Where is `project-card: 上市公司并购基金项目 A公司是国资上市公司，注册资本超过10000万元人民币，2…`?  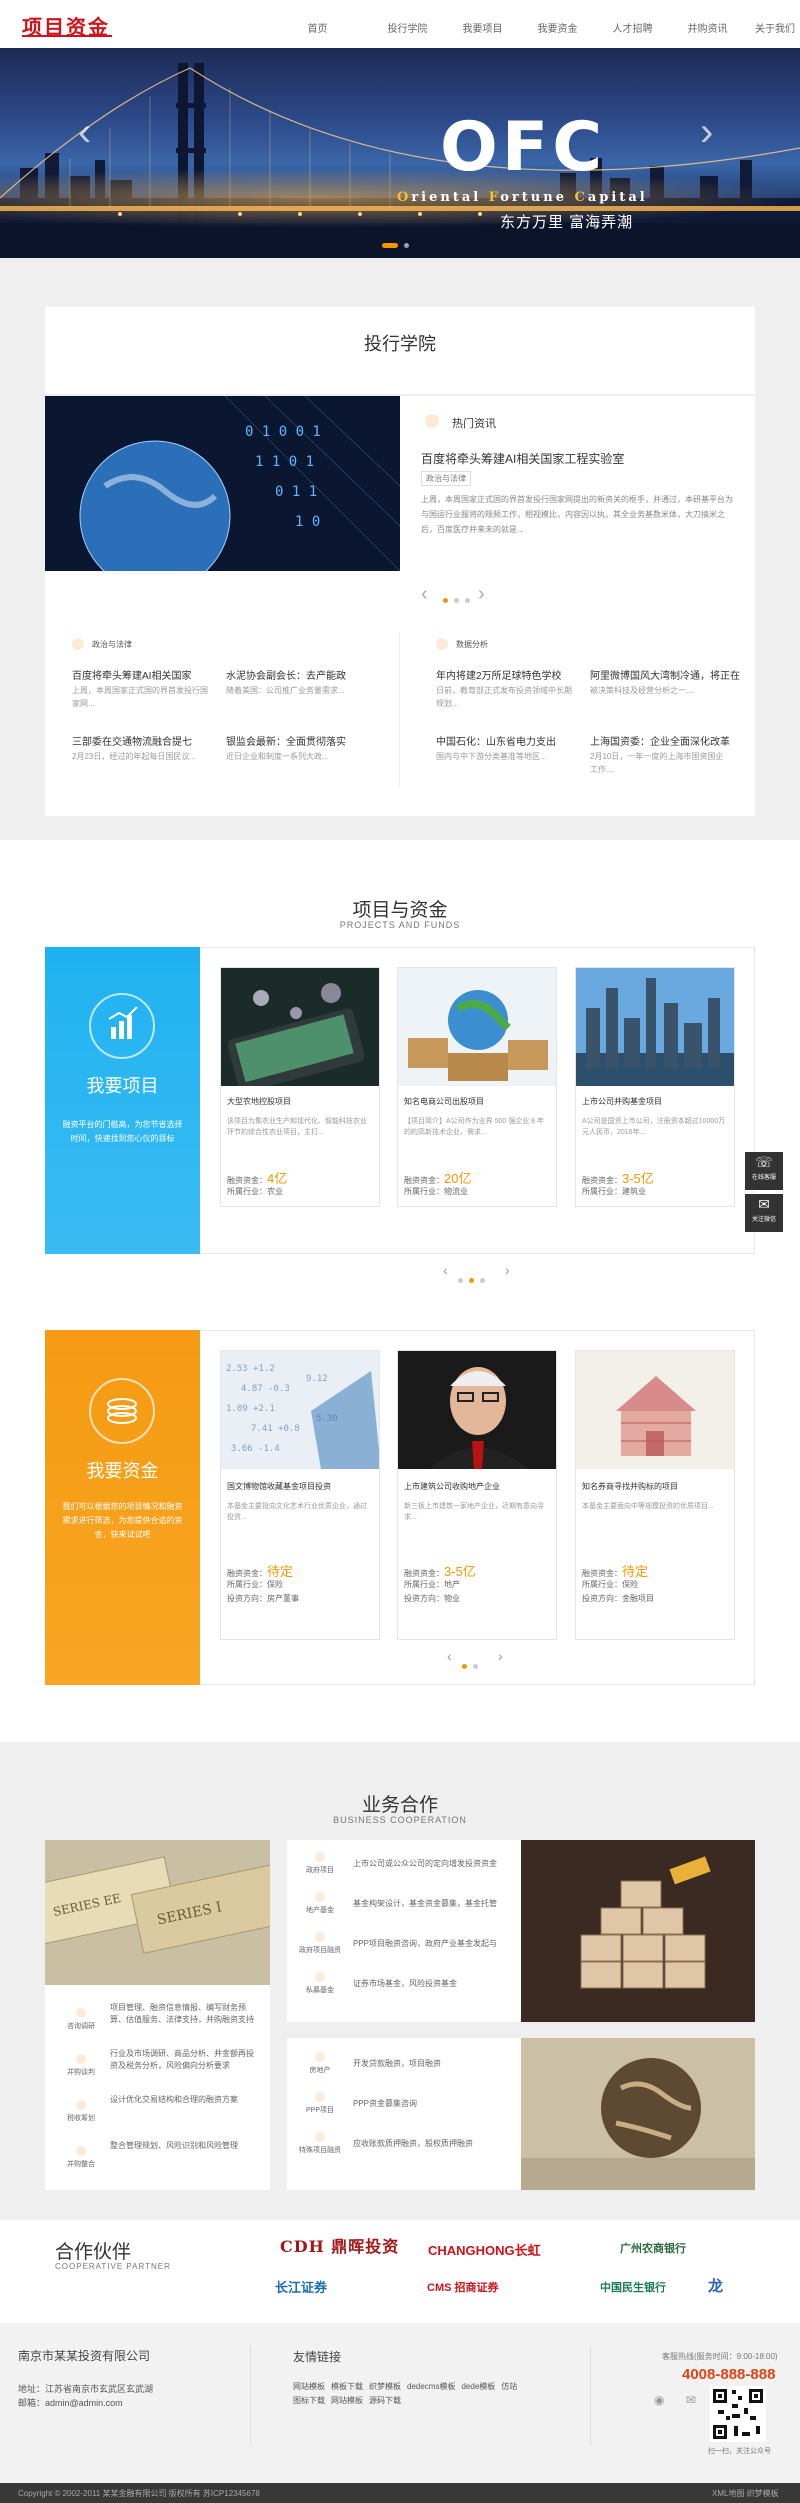 project-card: 上市公司并购基金项目 A公司是国资上市公司，注册资本超过10000万元人民币，2… is located at coordinates (655, 1087).